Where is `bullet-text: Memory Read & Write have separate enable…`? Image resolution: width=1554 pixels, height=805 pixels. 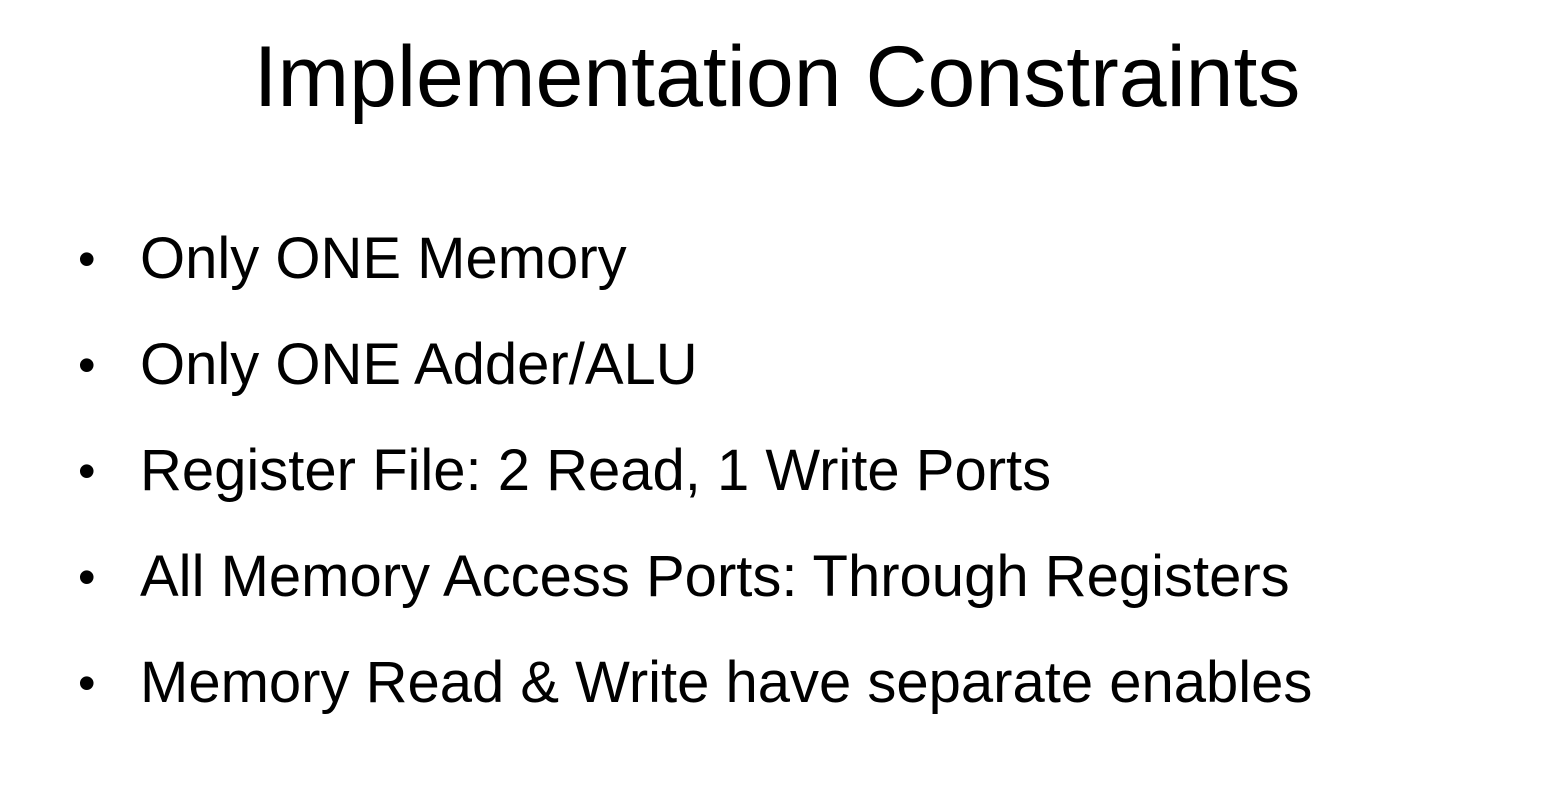
bullet-text: Memory Read & Write have separate enable… is located at coordinates (726, 682).